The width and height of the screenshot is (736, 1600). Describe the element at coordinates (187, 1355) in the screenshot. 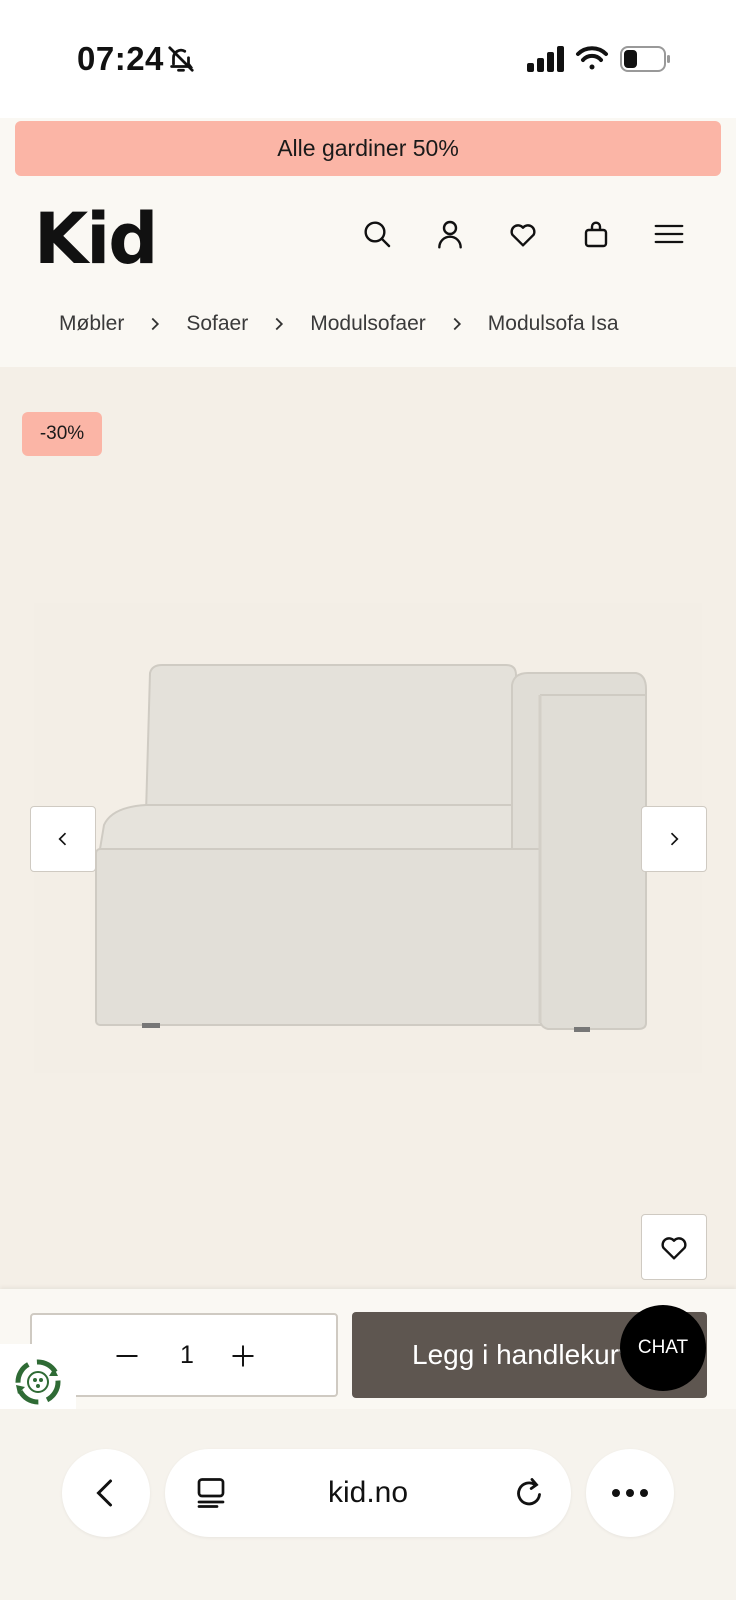

I see `quantity-value: 1` at that location.